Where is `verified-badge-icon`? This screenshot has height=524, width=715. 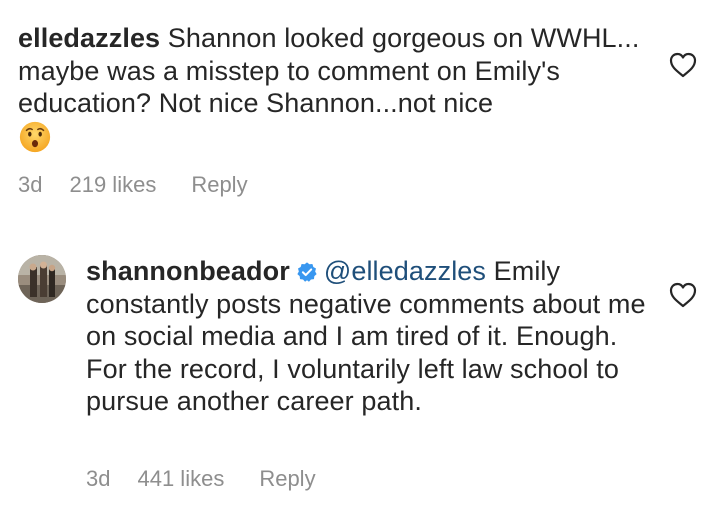
verified-badge-icon is located at coordinates (307, 272).